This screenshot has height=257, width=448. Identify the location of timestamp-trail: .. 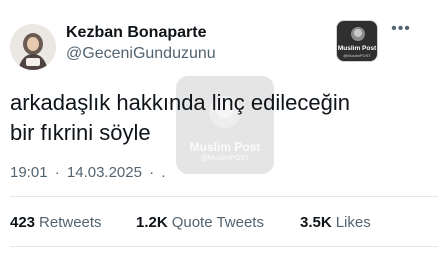
(163, 172).